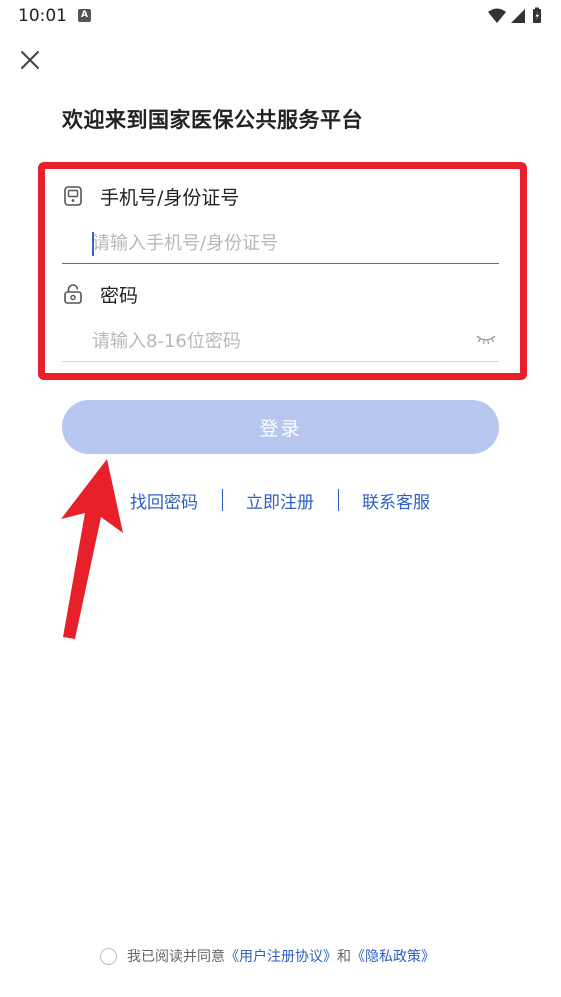 This screenshot has height=997, width=561. I want to click on annotation-arrow, so click(92, 549).